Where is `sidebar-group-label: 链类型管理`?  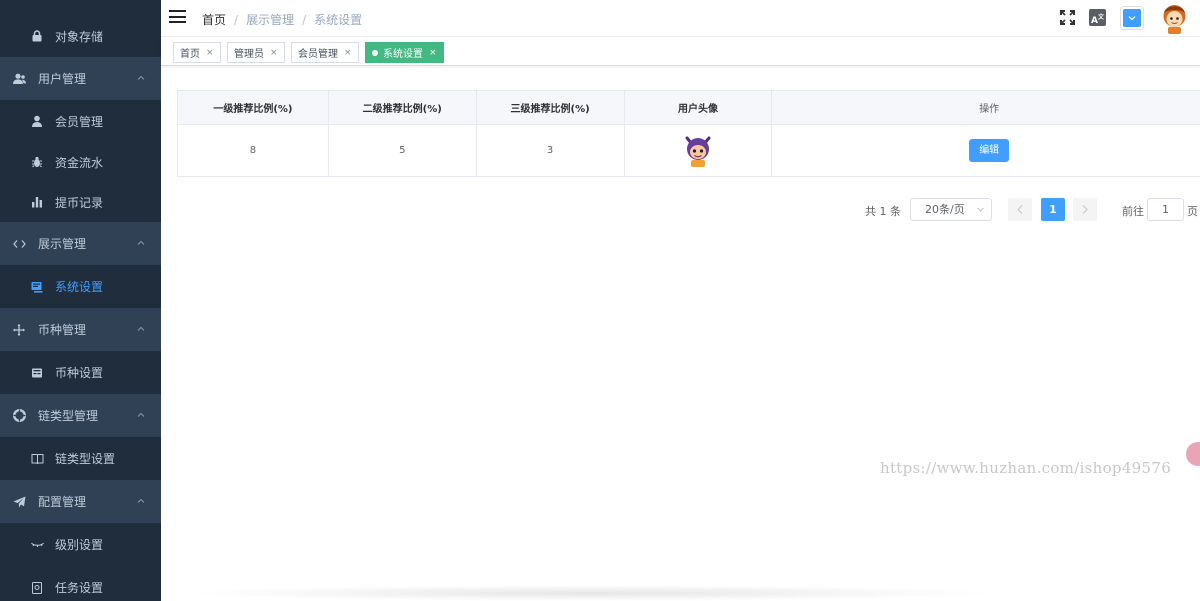
sidebar-group-label: 链类型管理 is located at coordinates (68, 416).